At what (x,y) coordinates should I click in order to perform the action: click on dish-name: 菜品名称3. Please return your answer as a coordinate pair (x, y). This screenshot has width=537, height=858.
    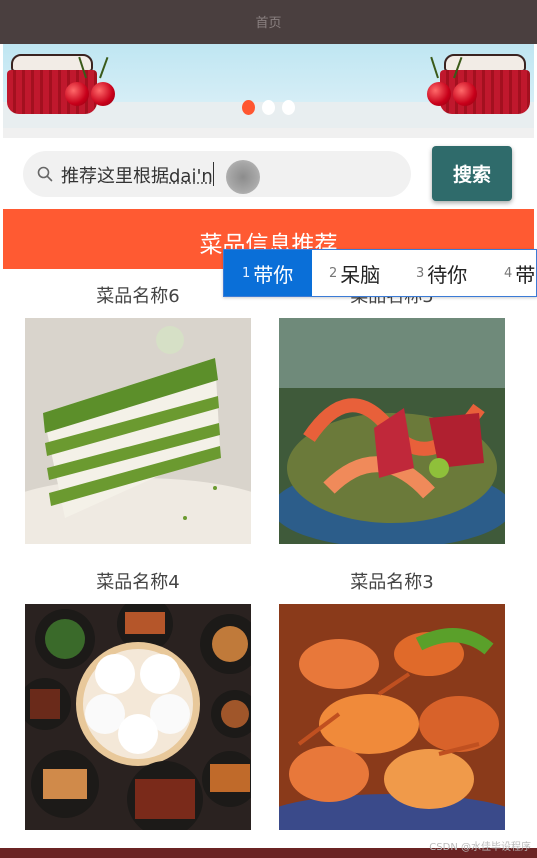
    Looking at the image, I should click on (392, 582).